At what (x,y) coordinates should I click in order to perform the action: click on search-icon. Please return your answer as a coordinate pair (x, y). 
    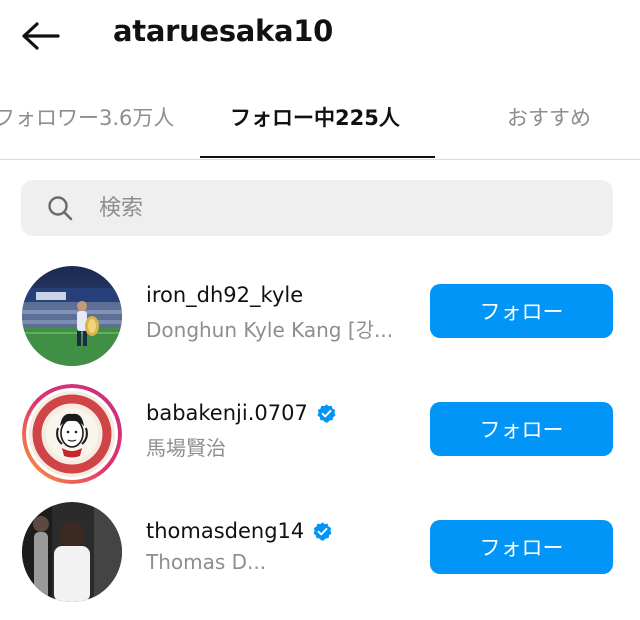
    Looking at the image, I should click on (60, 208).